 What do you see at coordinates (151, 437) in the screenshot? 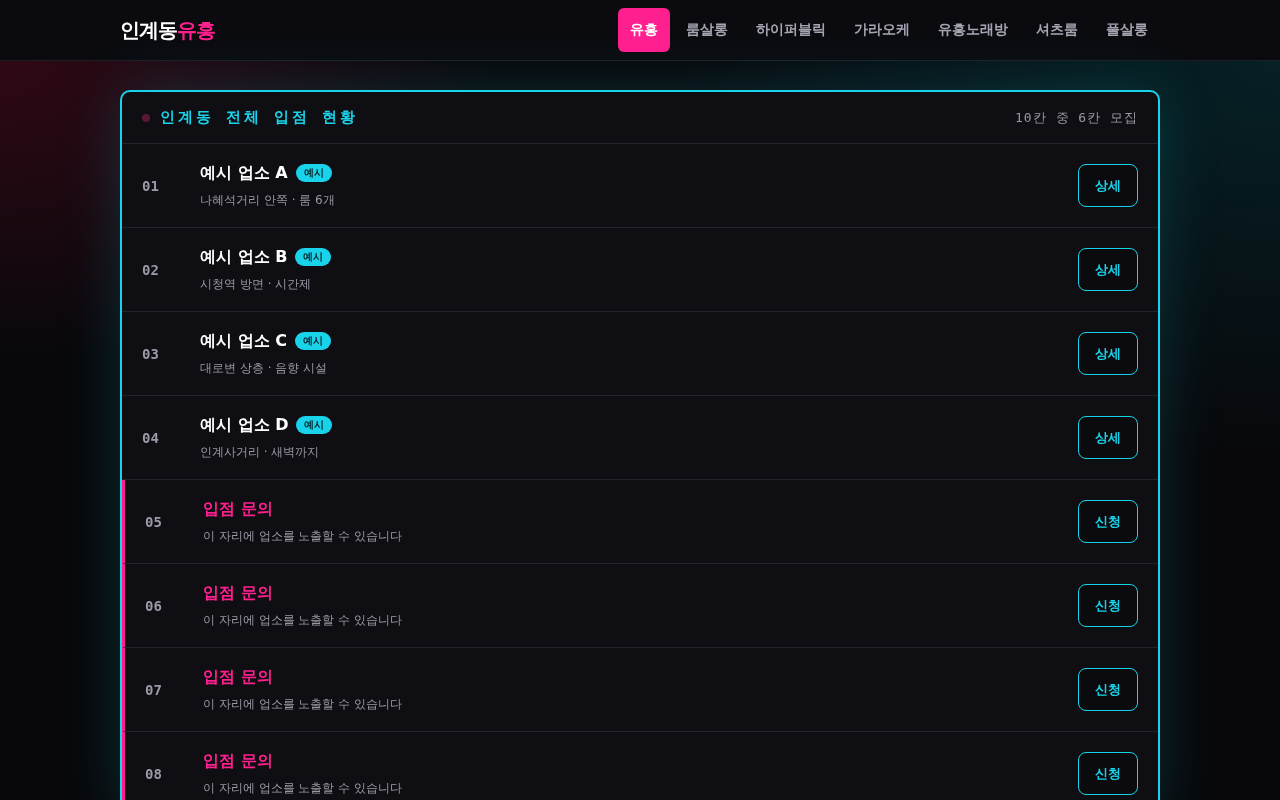
I see `row-number: 04` at bounding box center [151, 437].